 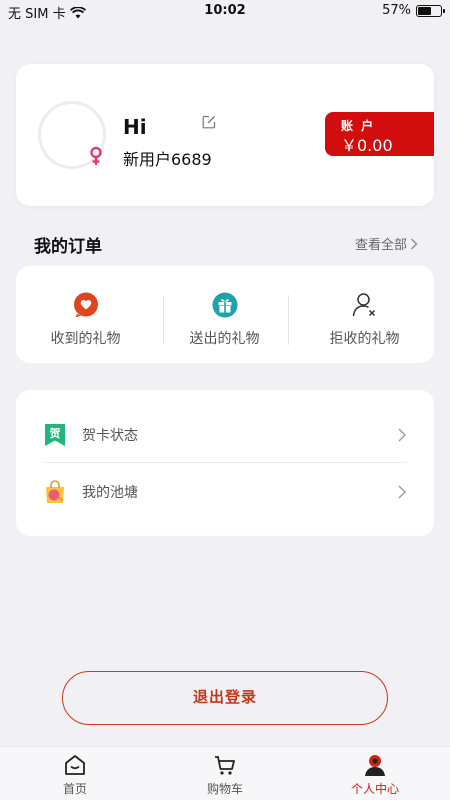 I want to click on menu-item-label: 我的池塘, so click(x=110, y=493).